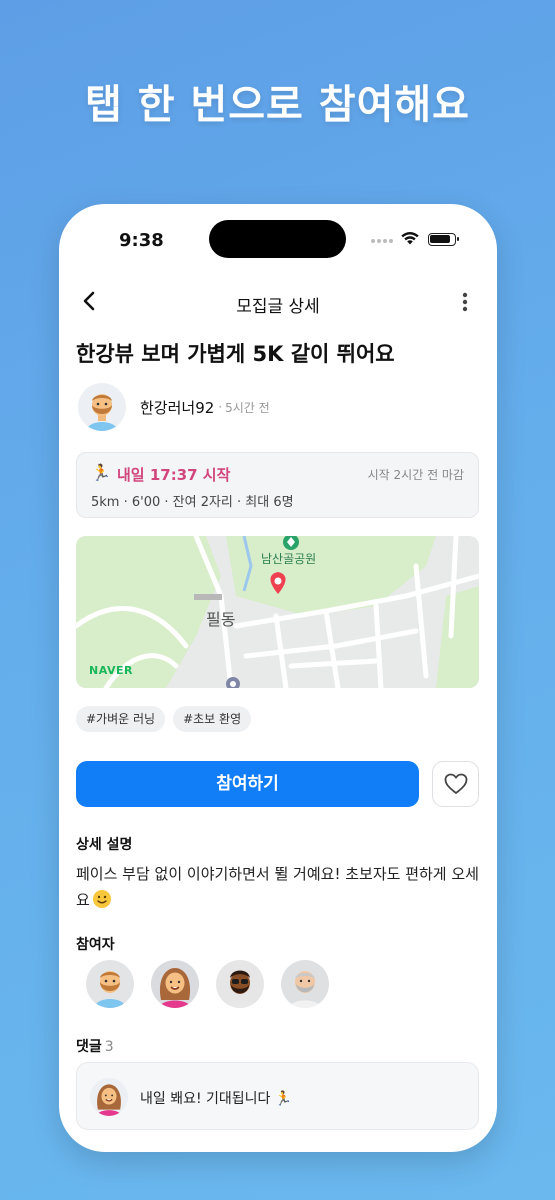  Describe the element at coordinates (174, 475) in the screenshot. I see `start-time: 내일 17:37 시작` at that location.